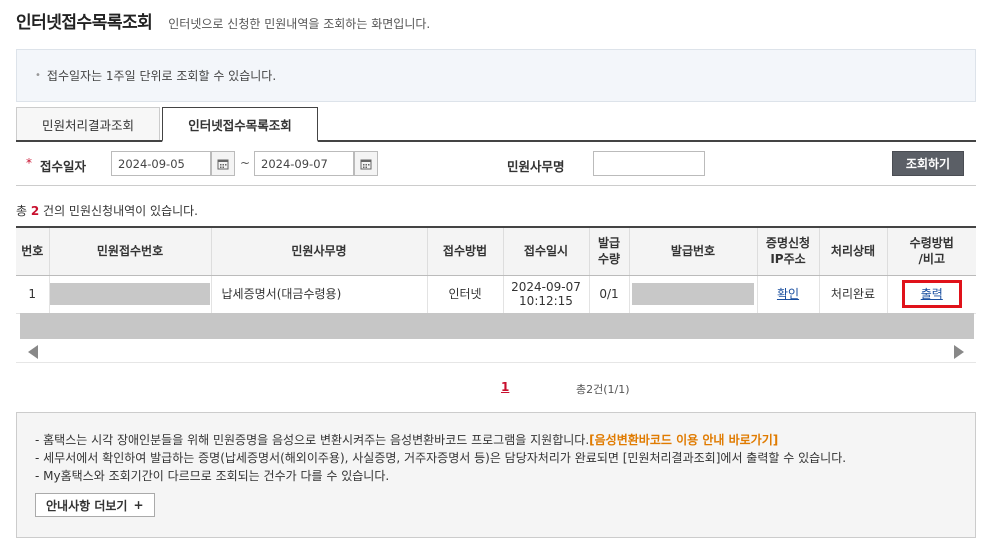  I want to click on plus-icon: +, so click(138, 505).